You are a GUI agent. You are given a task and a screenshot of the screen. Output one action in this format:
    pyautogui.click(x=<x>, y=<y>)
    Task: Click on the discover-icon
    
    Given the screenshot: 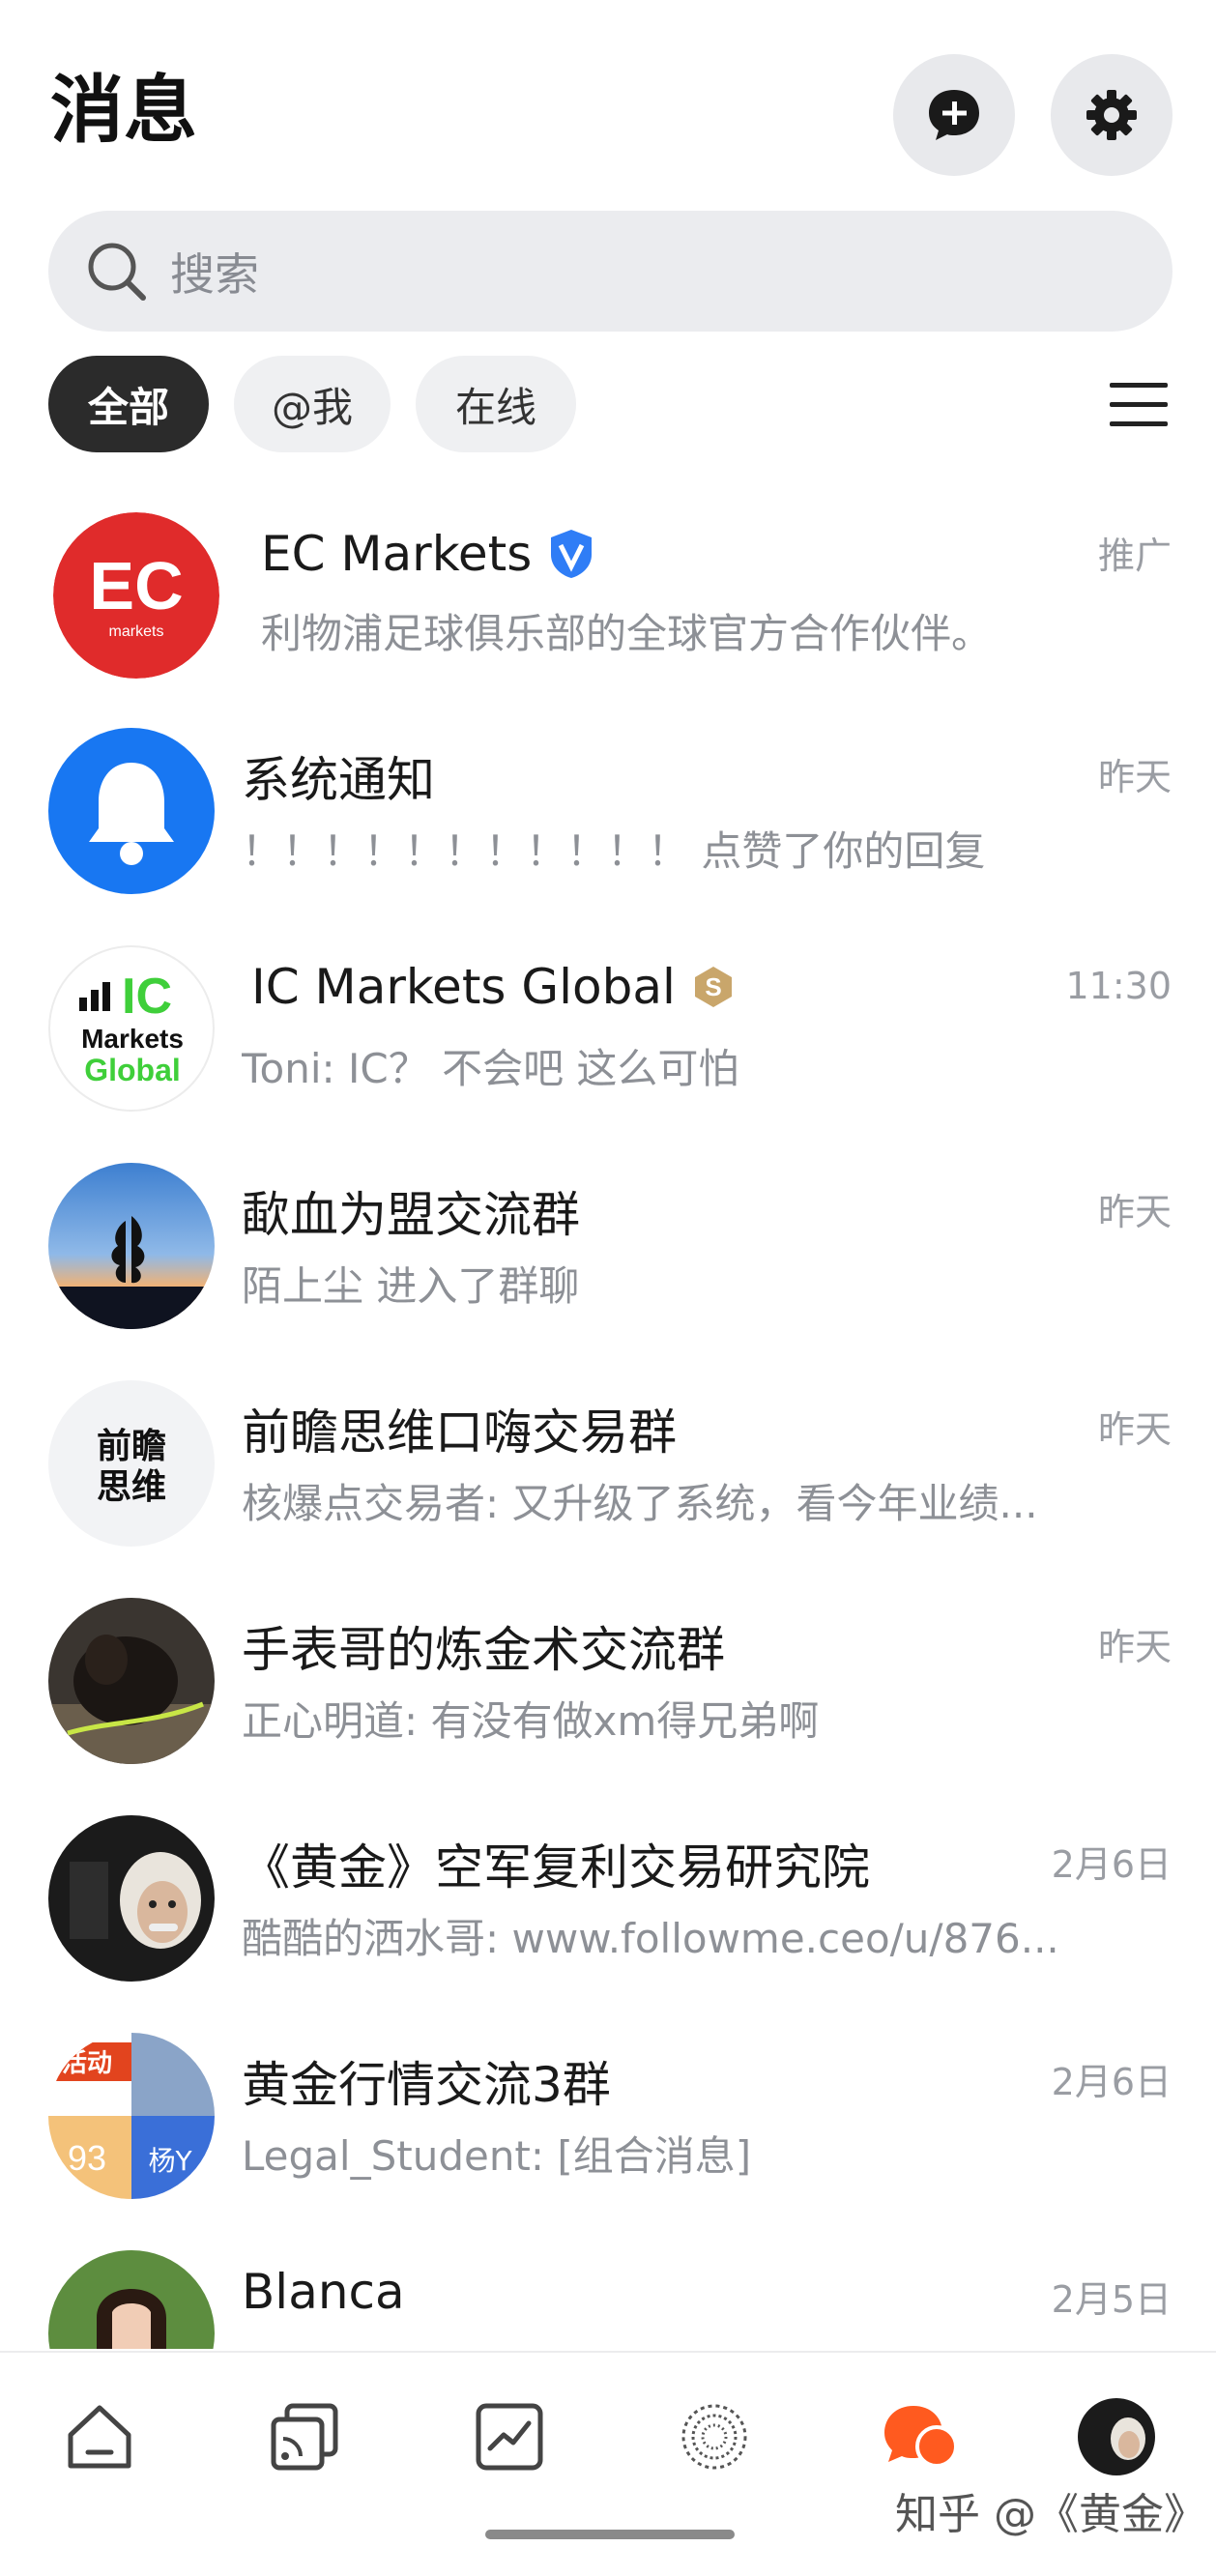 What is the action you would take?
    pyautogui.click(x=714, y=2437)
    